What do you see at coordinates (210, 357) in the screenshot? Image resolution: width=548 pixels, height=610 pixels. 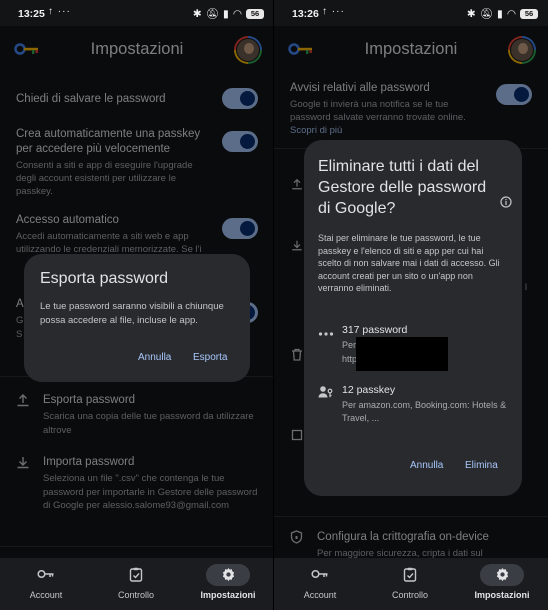 I see `export-button: Esporta` at bounding box center [210, 357].